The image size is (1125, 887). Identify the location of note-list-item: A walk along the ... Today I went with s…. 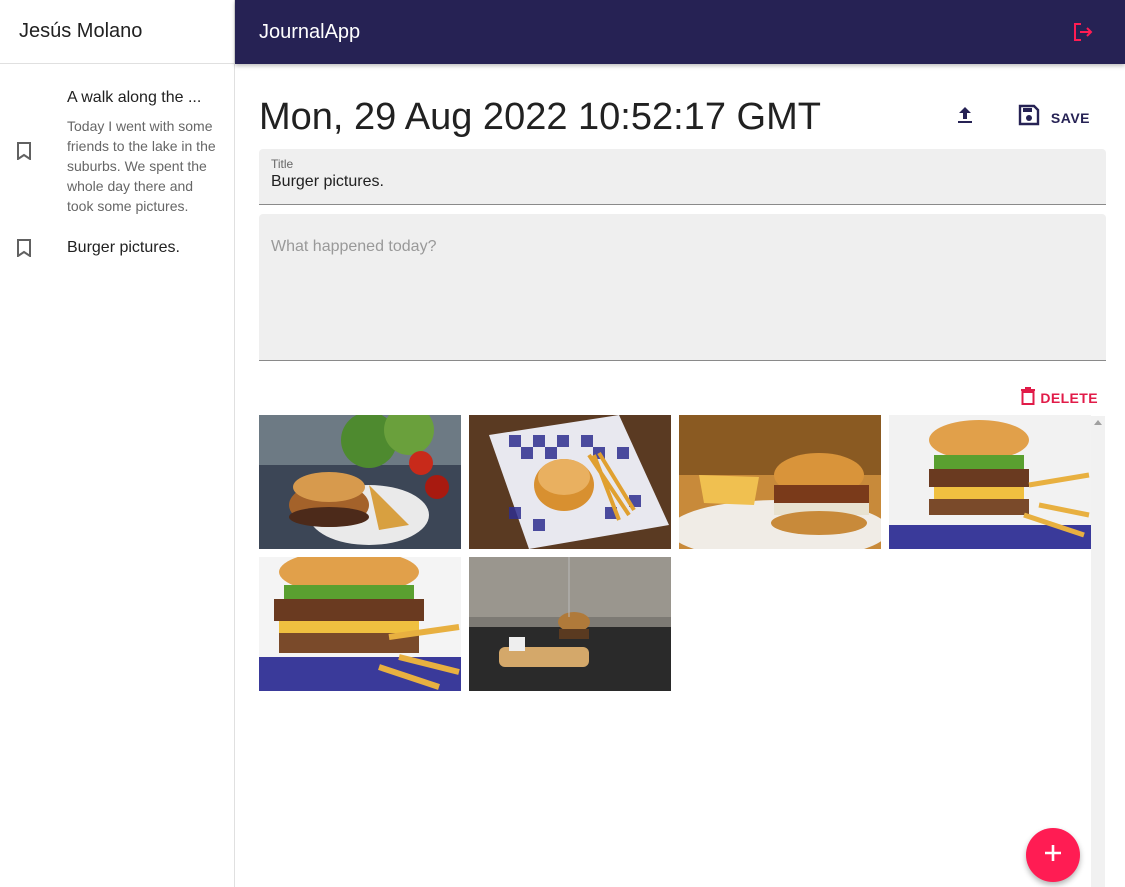
(117, 148).